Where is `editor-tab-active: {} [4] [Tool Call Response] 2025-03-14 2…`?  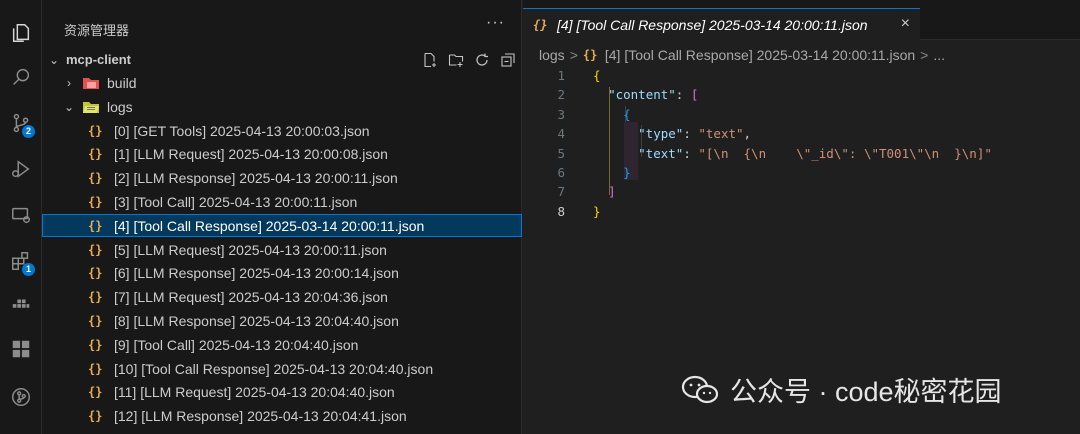 editor-tab-active: {} [4] [Tool Call Response] 2025-03-14 2… is located at coordinates (721, 24).